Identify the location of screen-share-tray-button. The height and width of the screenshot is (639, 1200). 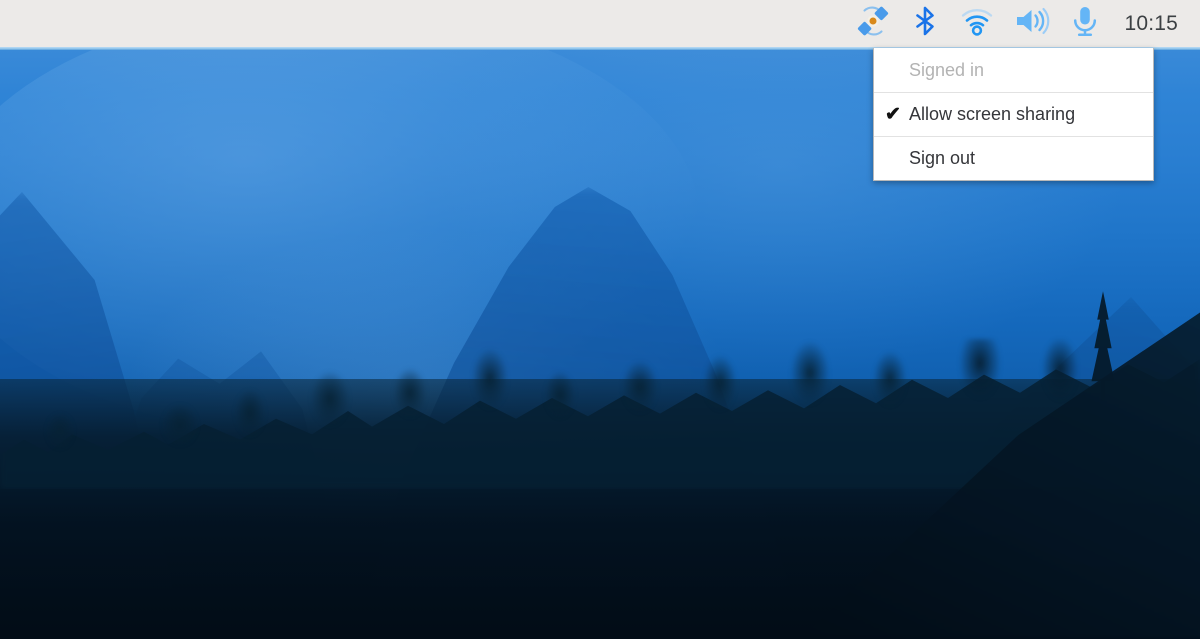
(873, 24).